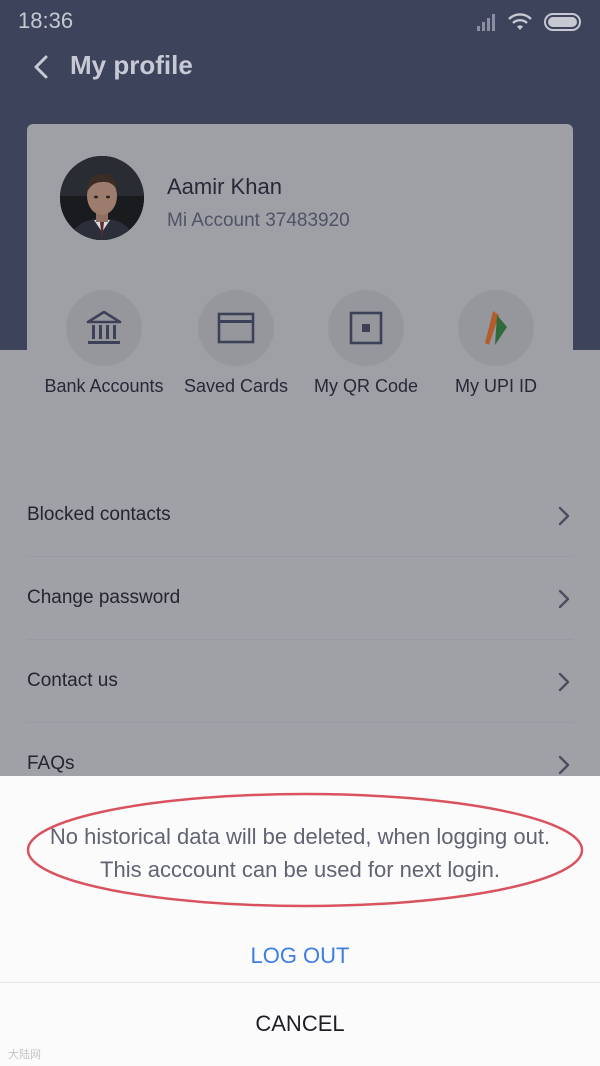 This screenshot has width=600, height=1066. What do you see at coordinates (236, 386) in the screenshot?
I see `saved-cards-label: Saved Cards` at bounding box center [236, 386].